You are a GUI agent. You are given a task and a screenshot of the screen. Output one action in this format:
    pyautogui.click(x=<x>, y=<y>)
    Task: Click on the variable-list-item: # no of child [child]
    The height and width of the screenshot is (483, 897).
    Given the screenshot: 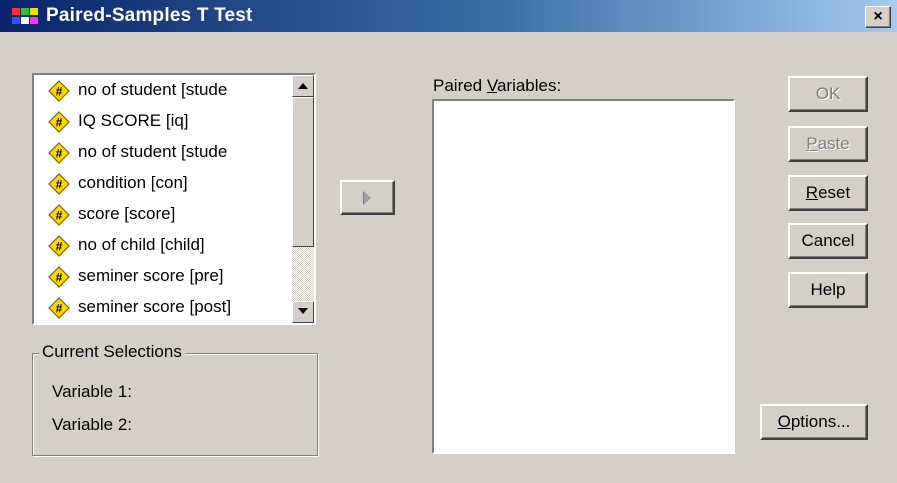 What is the action you would take?
    pyautogui.click(x=155, y=245)
    